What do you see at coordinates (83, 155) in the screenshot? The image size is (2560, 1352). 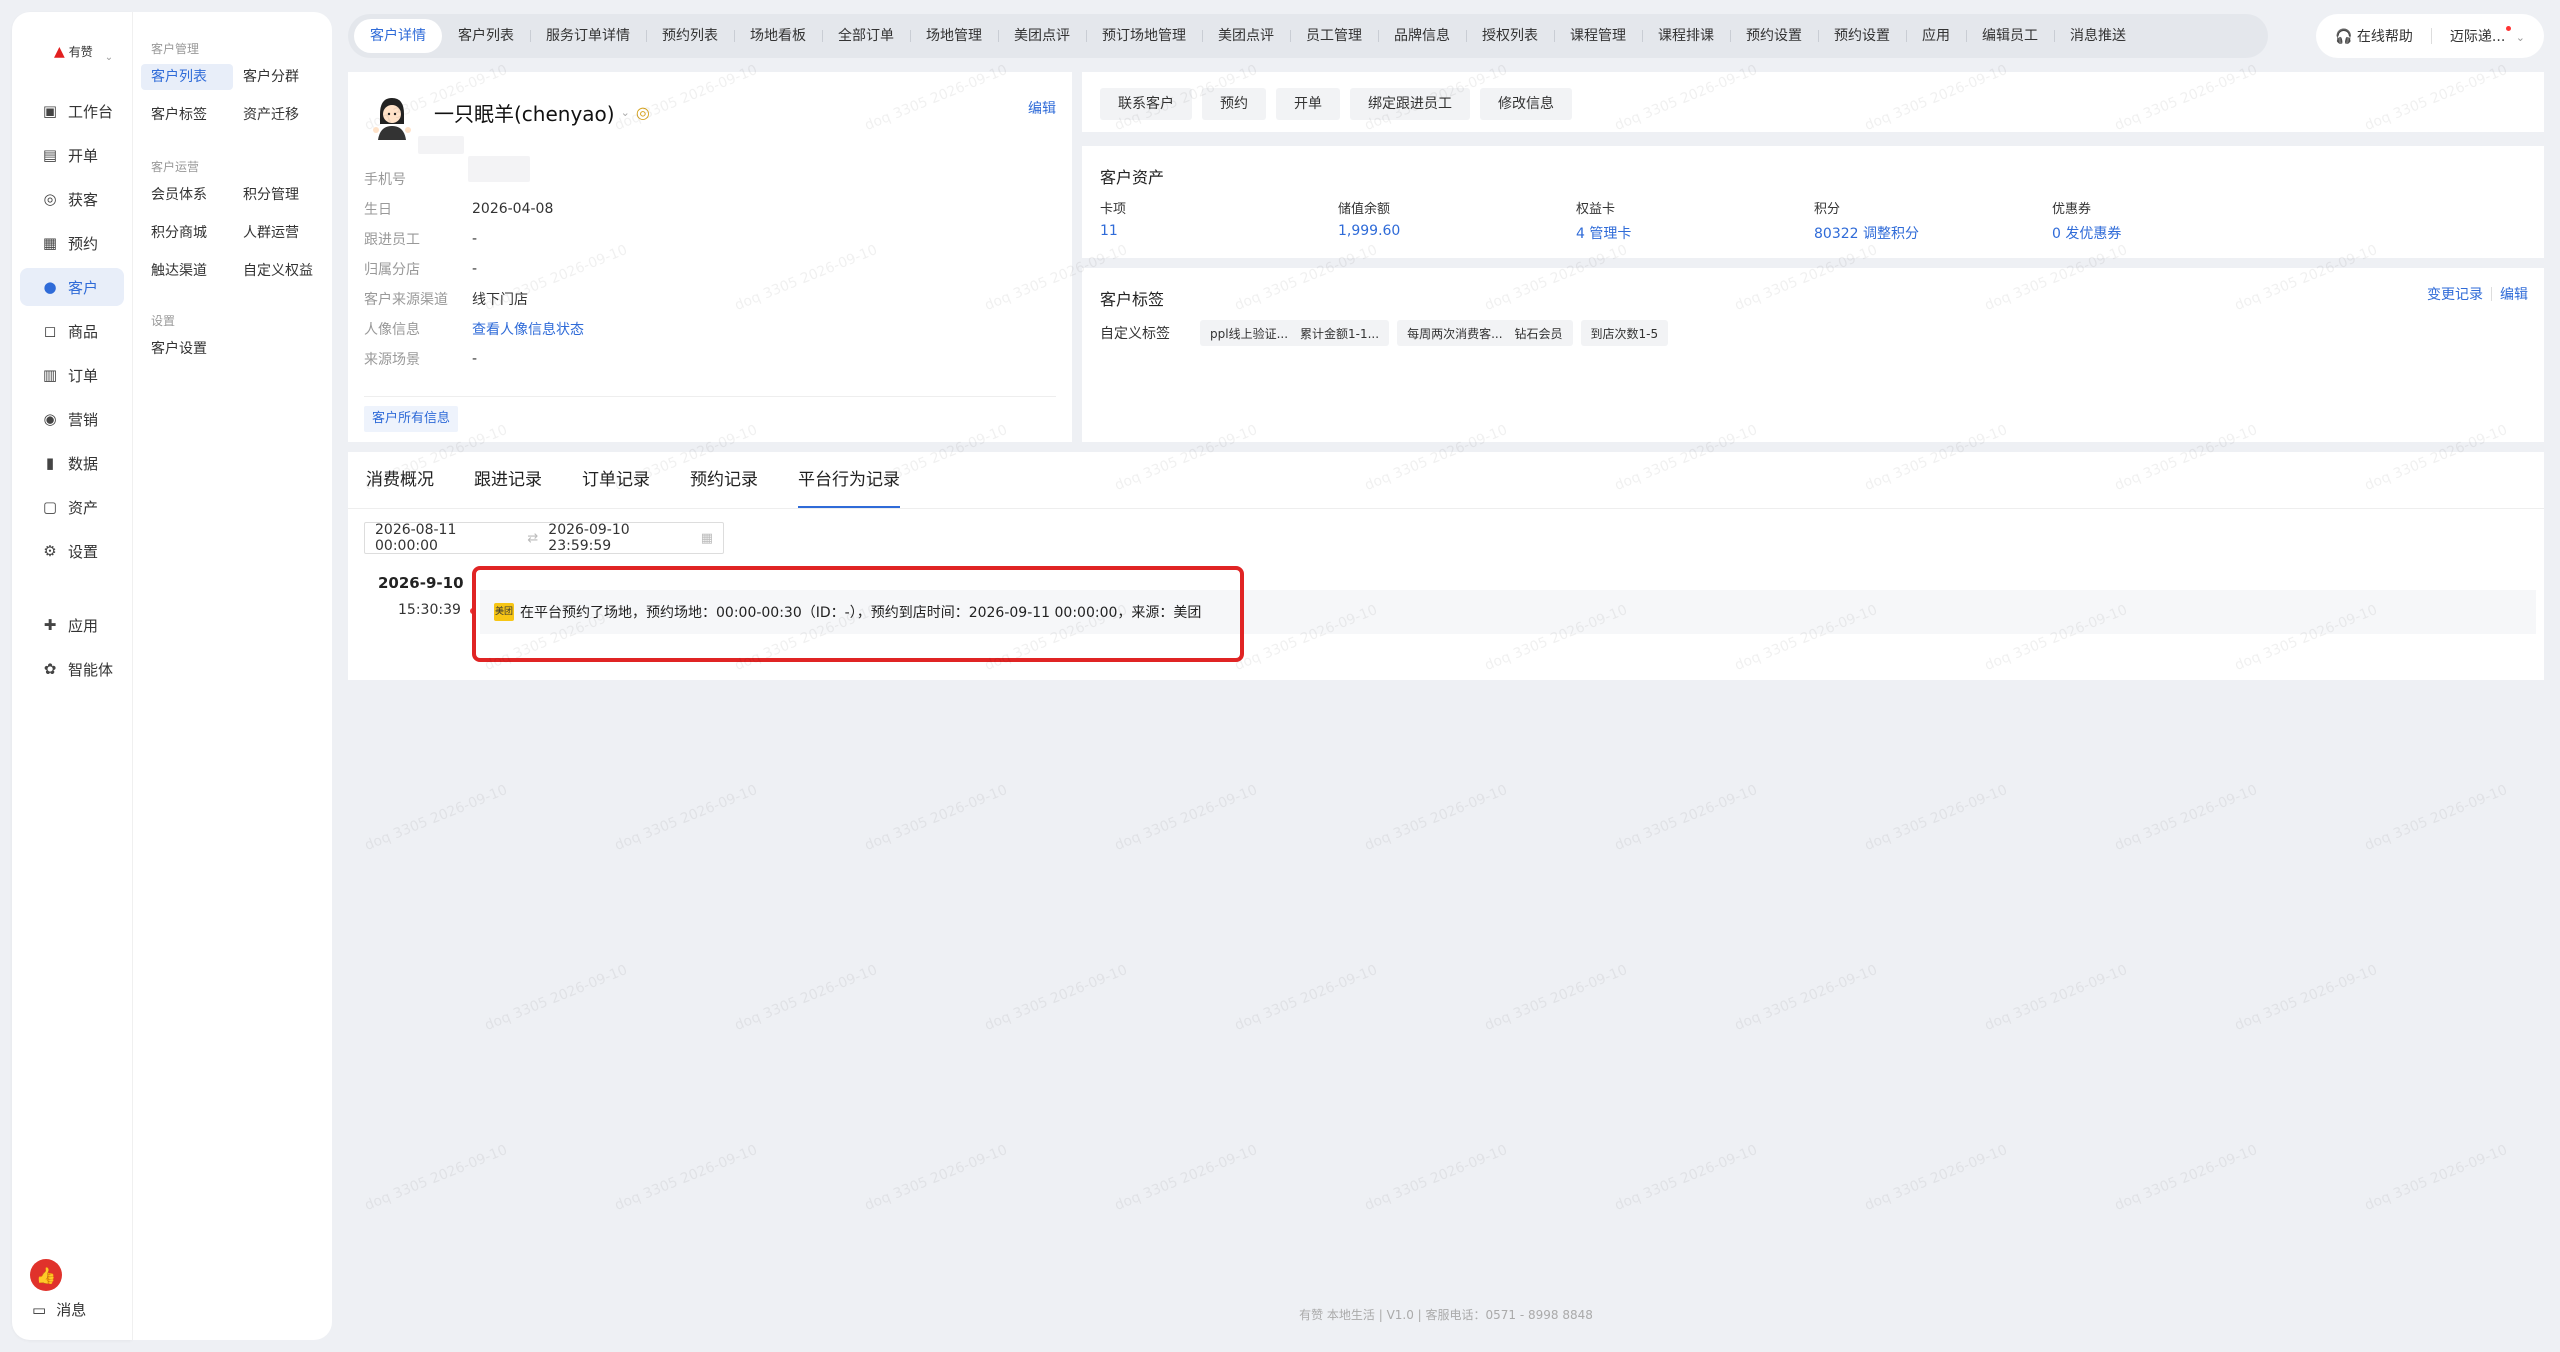 I see `rail-item-label: 开单` at bounding box center [83, 155].